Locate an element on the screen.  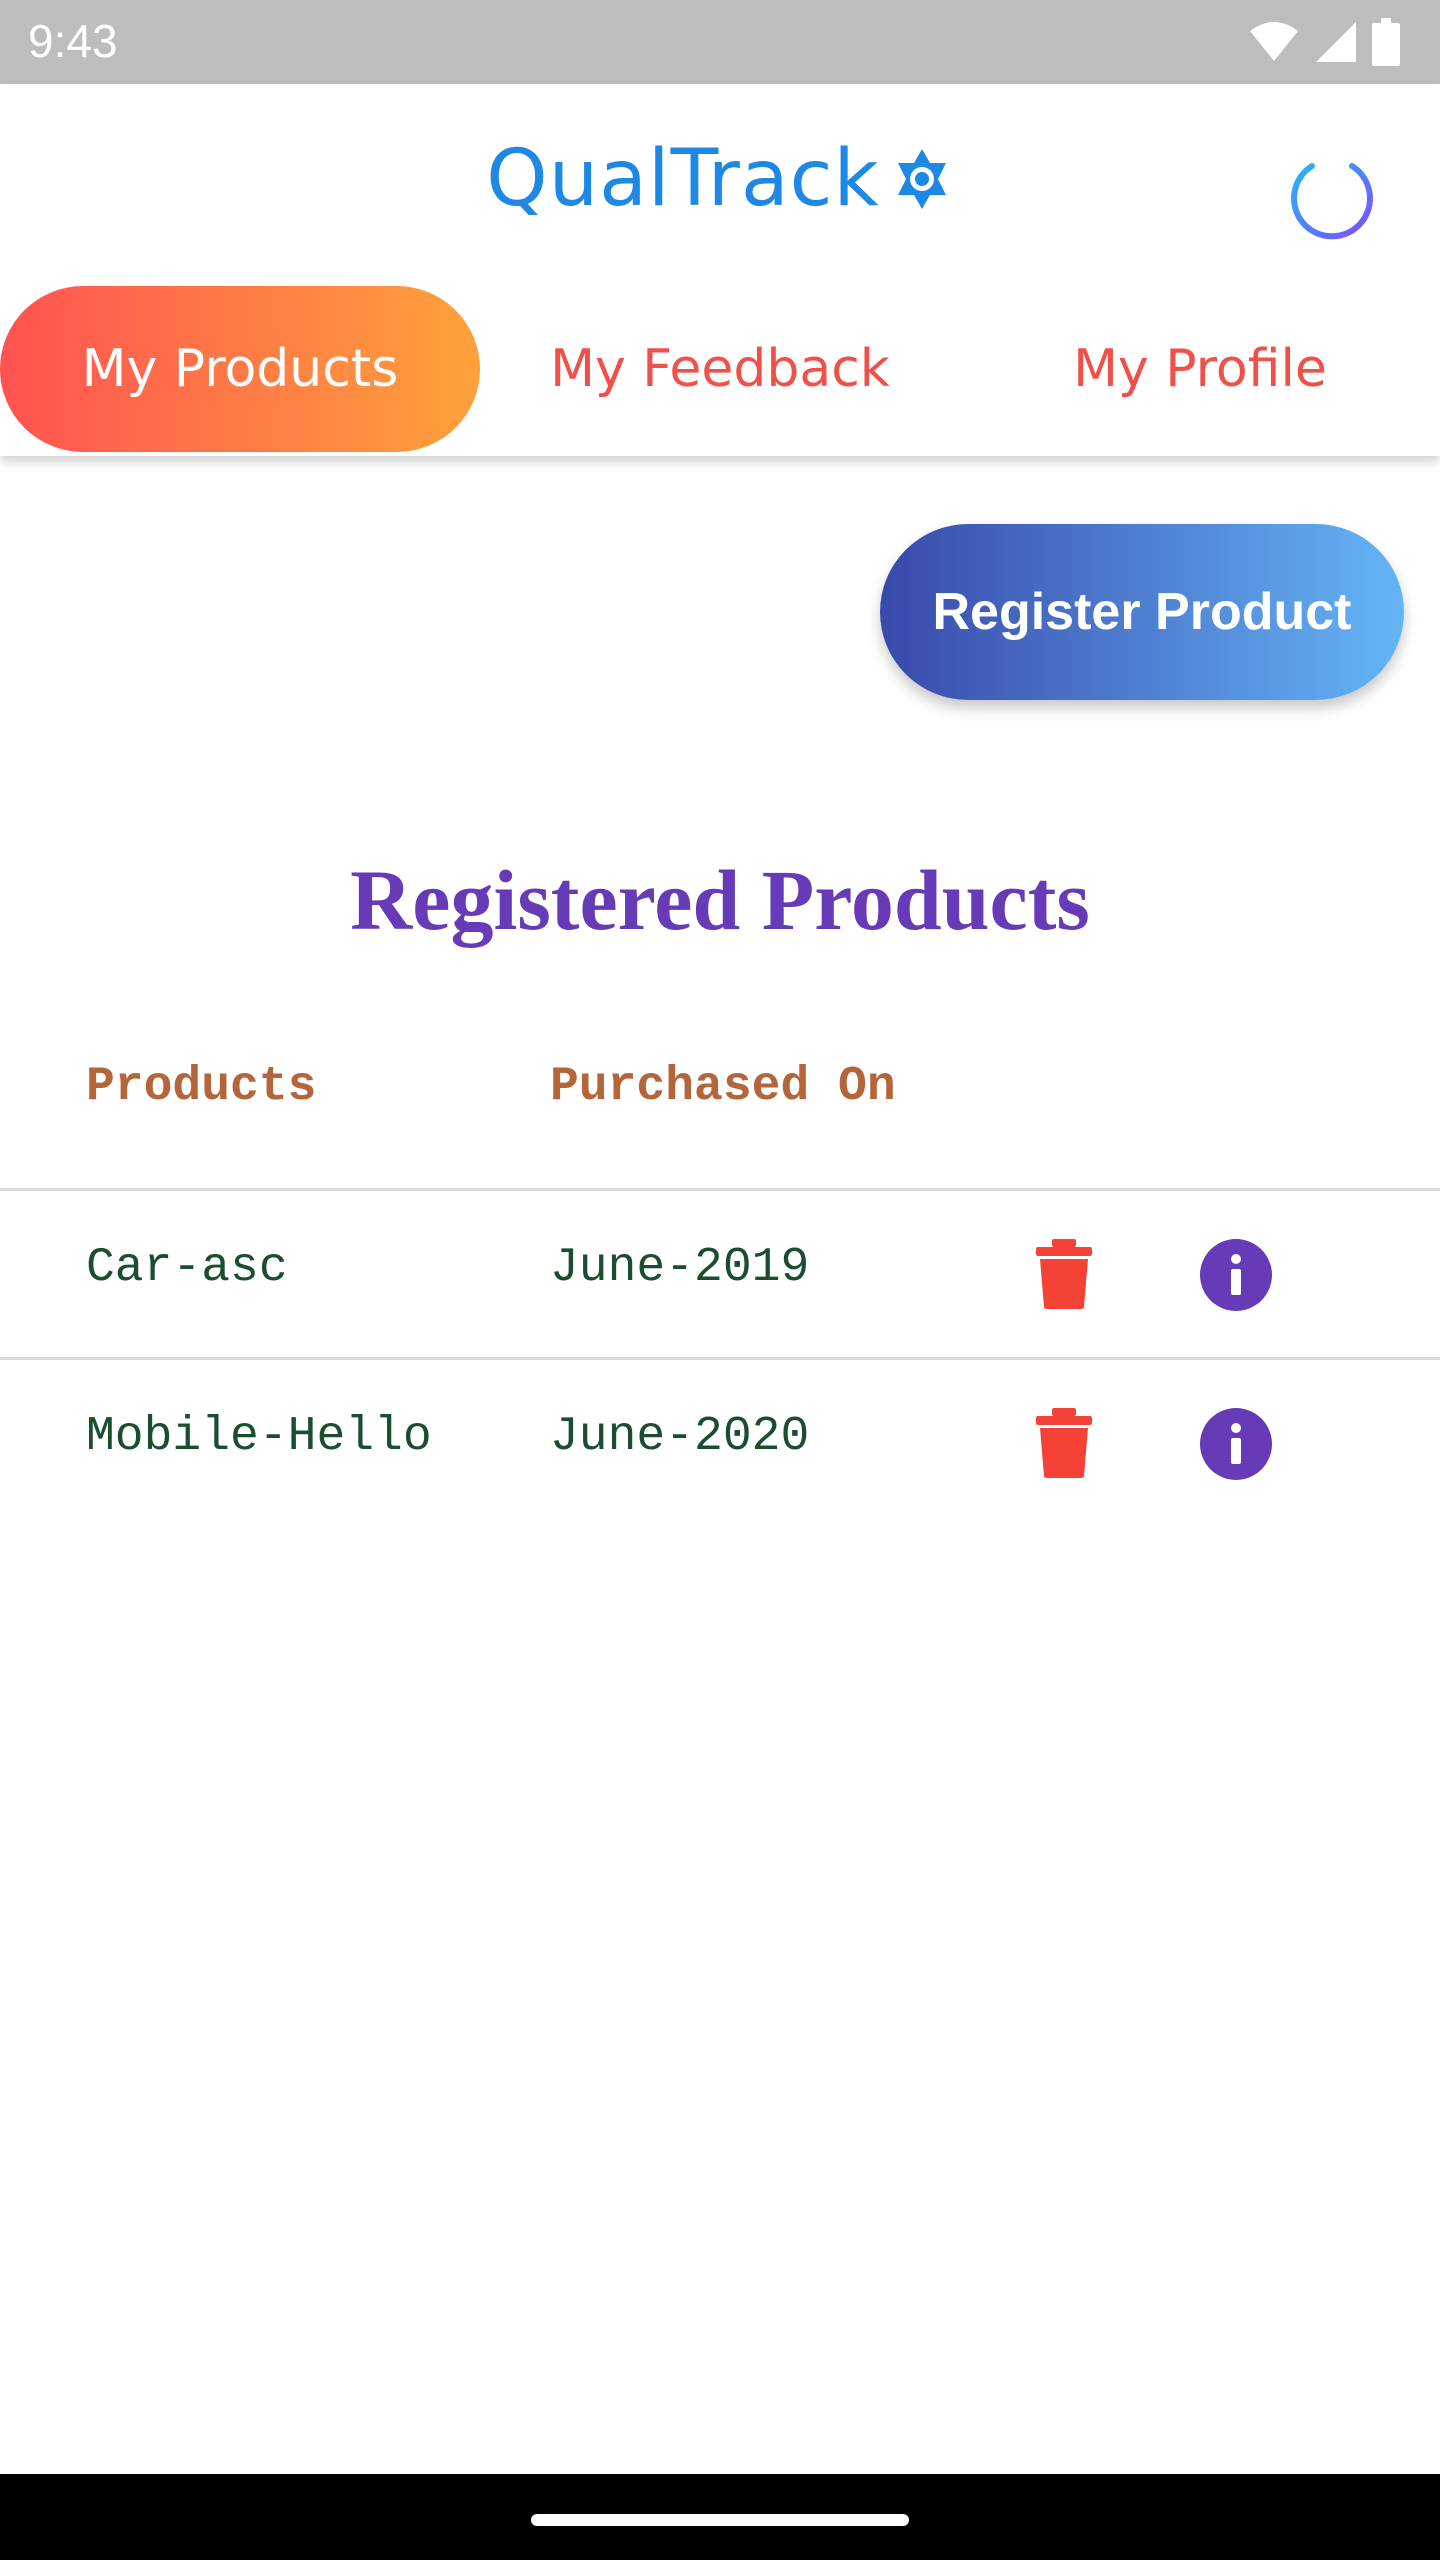
signal-icon is located at coordinates (1336, 42).